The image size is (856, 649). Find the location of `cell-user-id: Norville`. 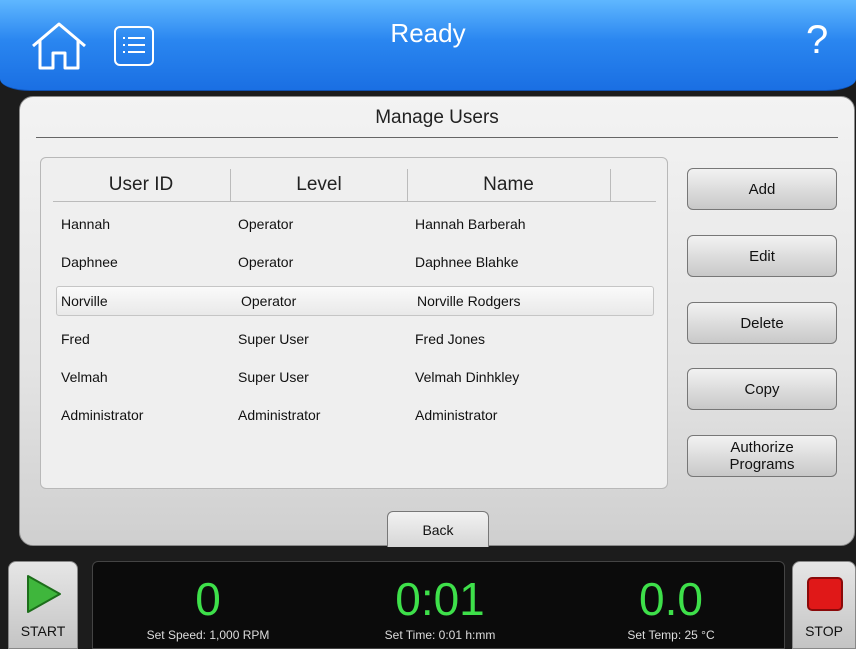

cell-user-id: Norville is located at coordinates (84, 301).